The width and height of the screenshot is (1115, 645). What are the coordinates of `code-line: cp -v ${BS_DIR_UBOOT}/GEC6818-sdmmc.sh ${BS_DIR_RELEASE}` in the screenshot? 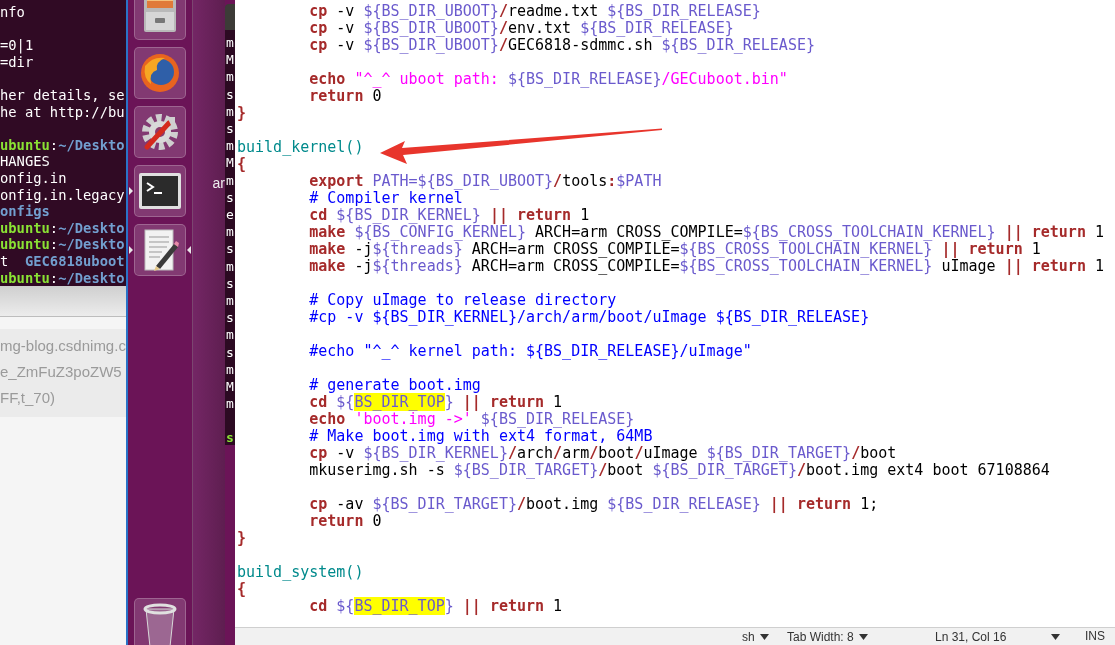 It's located at (562, 45).